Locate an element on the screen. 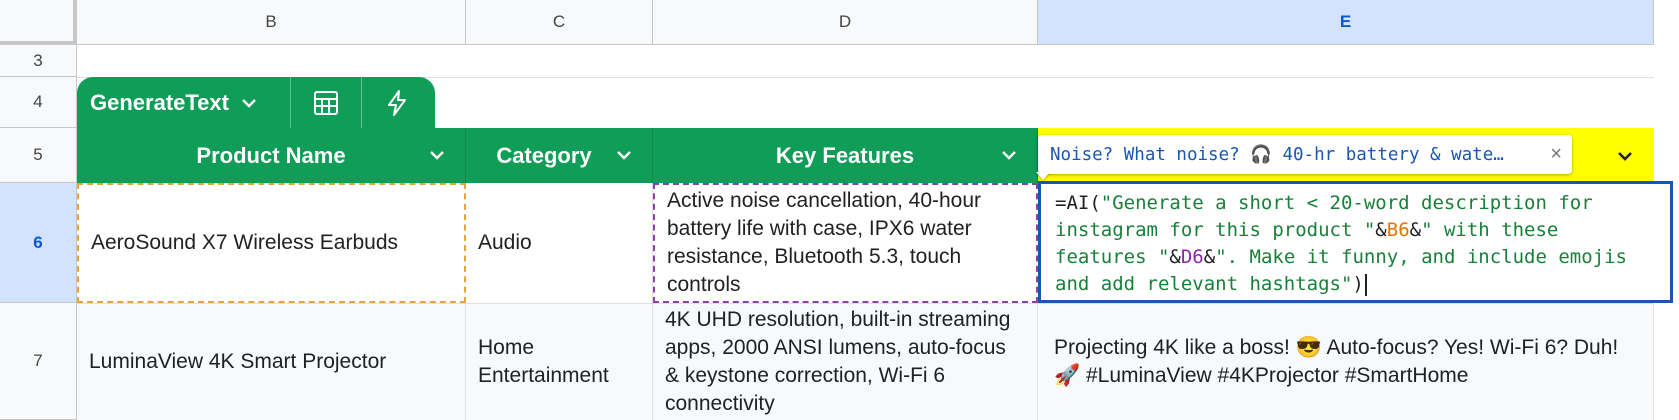 This screenshot has height=420, width=1679. row-header-7: 7 is located at coordinates (38, 361).